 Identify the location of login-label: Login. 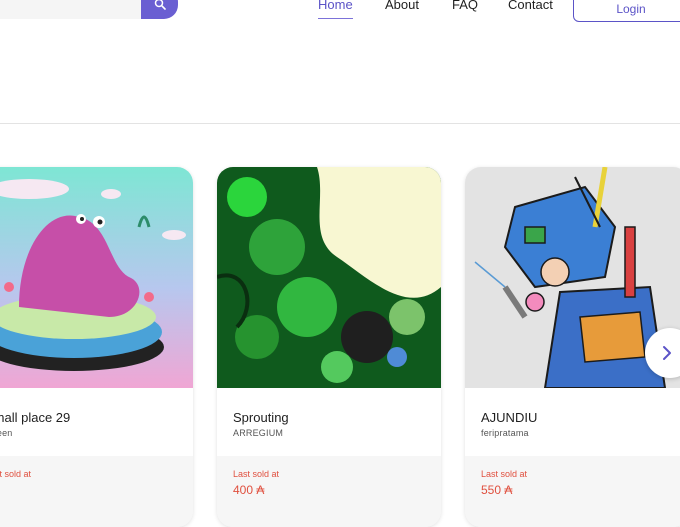
(631, 9).